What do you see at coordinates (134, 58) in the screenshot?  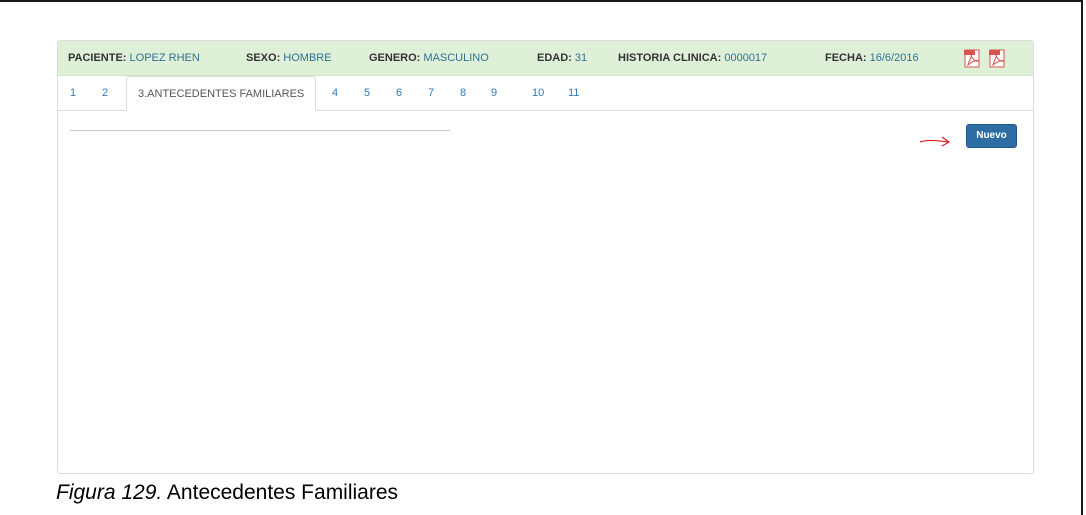 I see `paciente-field: PACIENTE: LOPEZ RHEN` at bounding box center [134, 58].